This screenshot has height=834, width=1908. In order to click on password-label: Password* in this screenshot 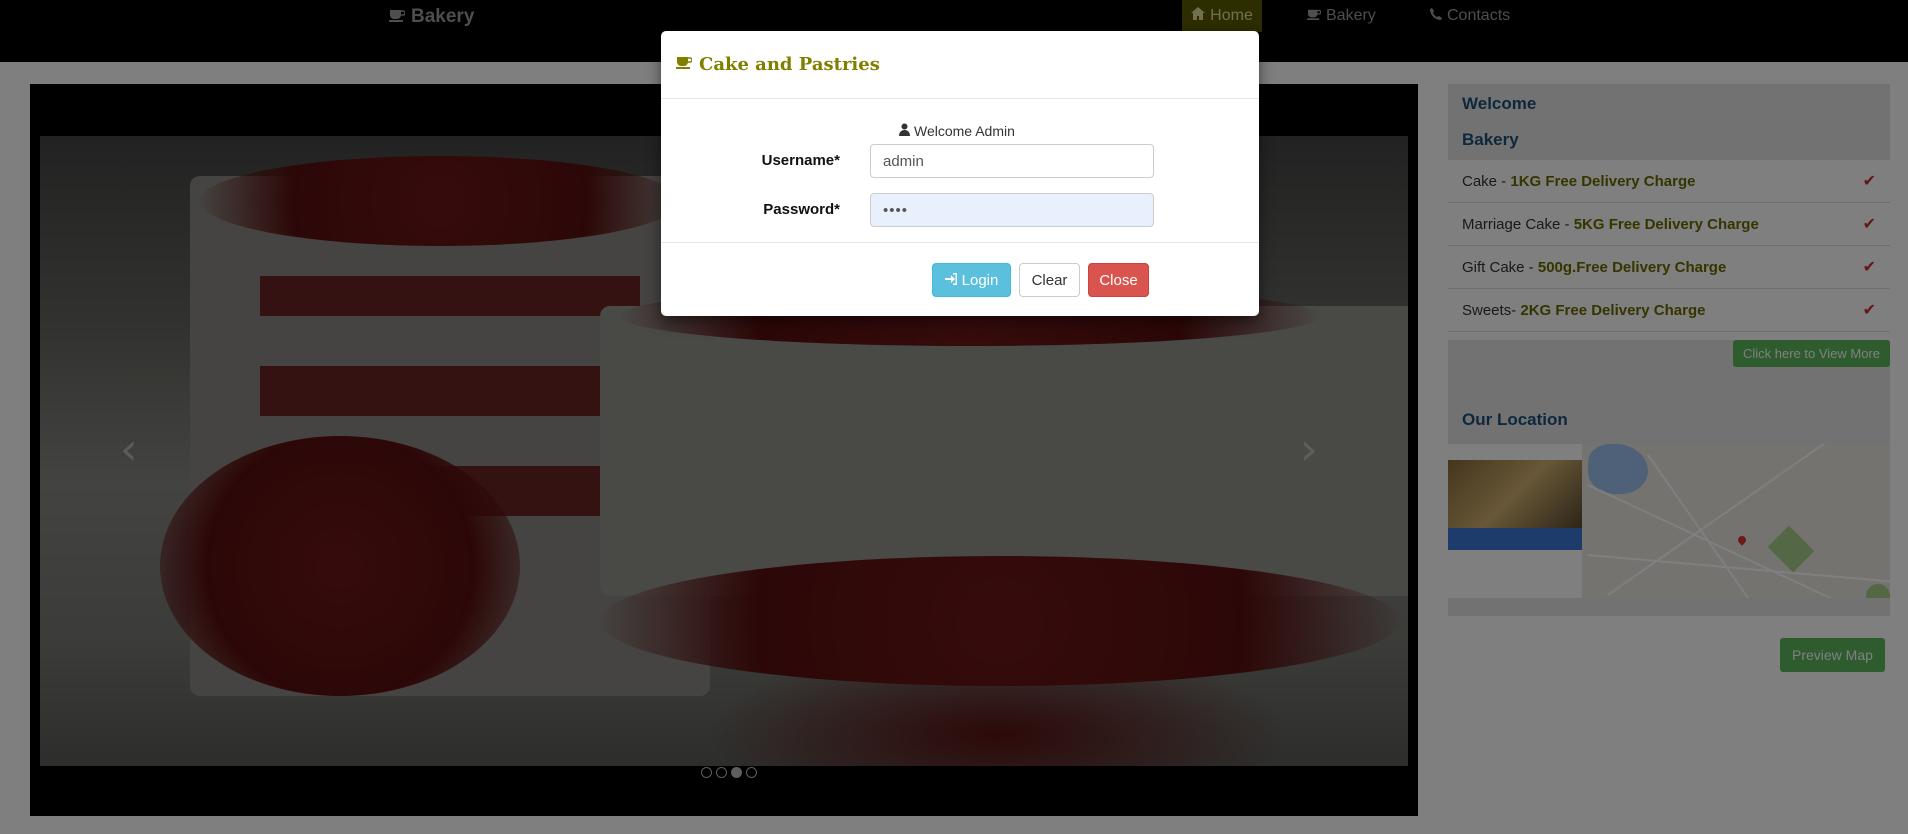, I will do `click(801, 209)`.